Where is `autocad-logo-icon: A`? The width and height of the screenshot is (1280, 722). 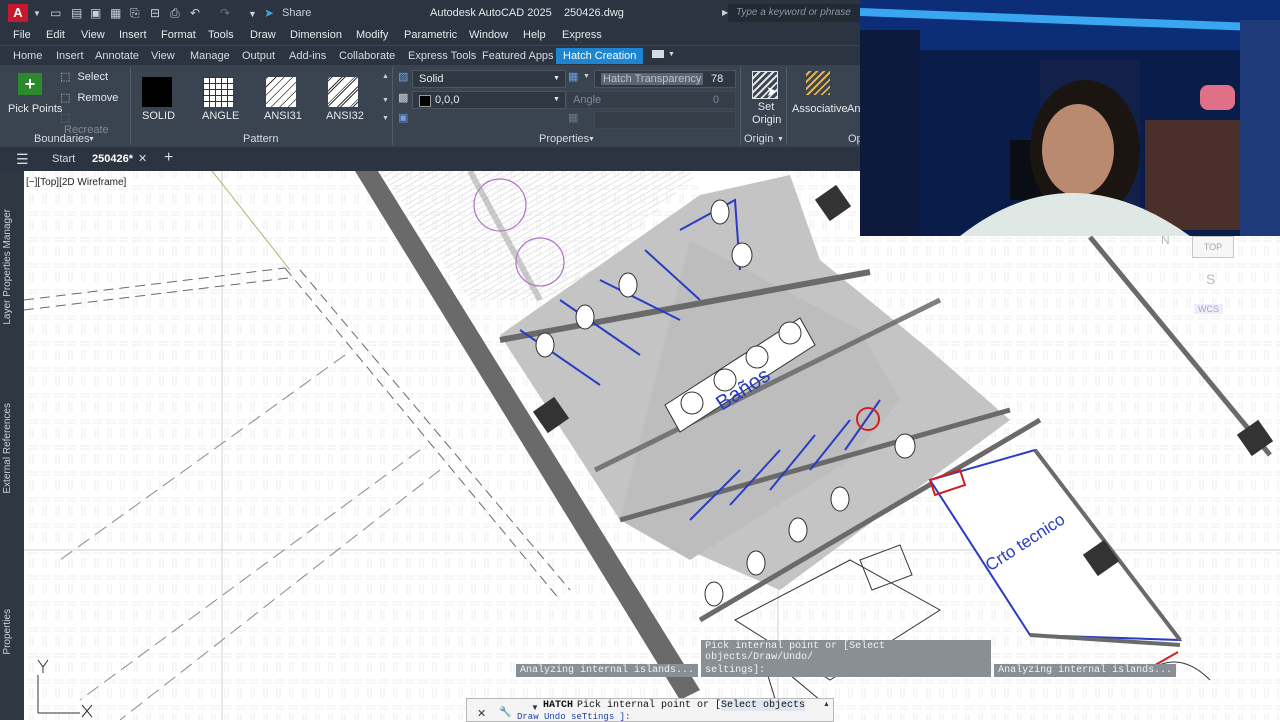 autocad-logo-icon: A is located at coordinates (18, 13).